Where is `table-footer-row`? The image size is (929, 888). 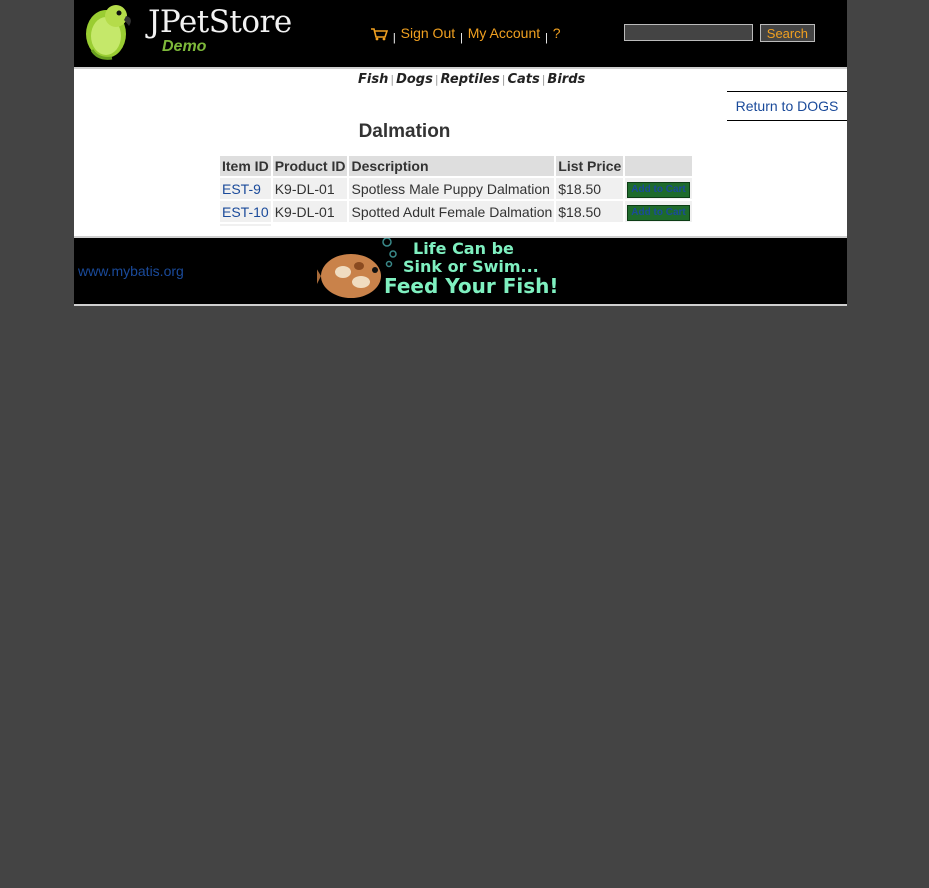 table-footer-row is located at coordinates (456, 225).